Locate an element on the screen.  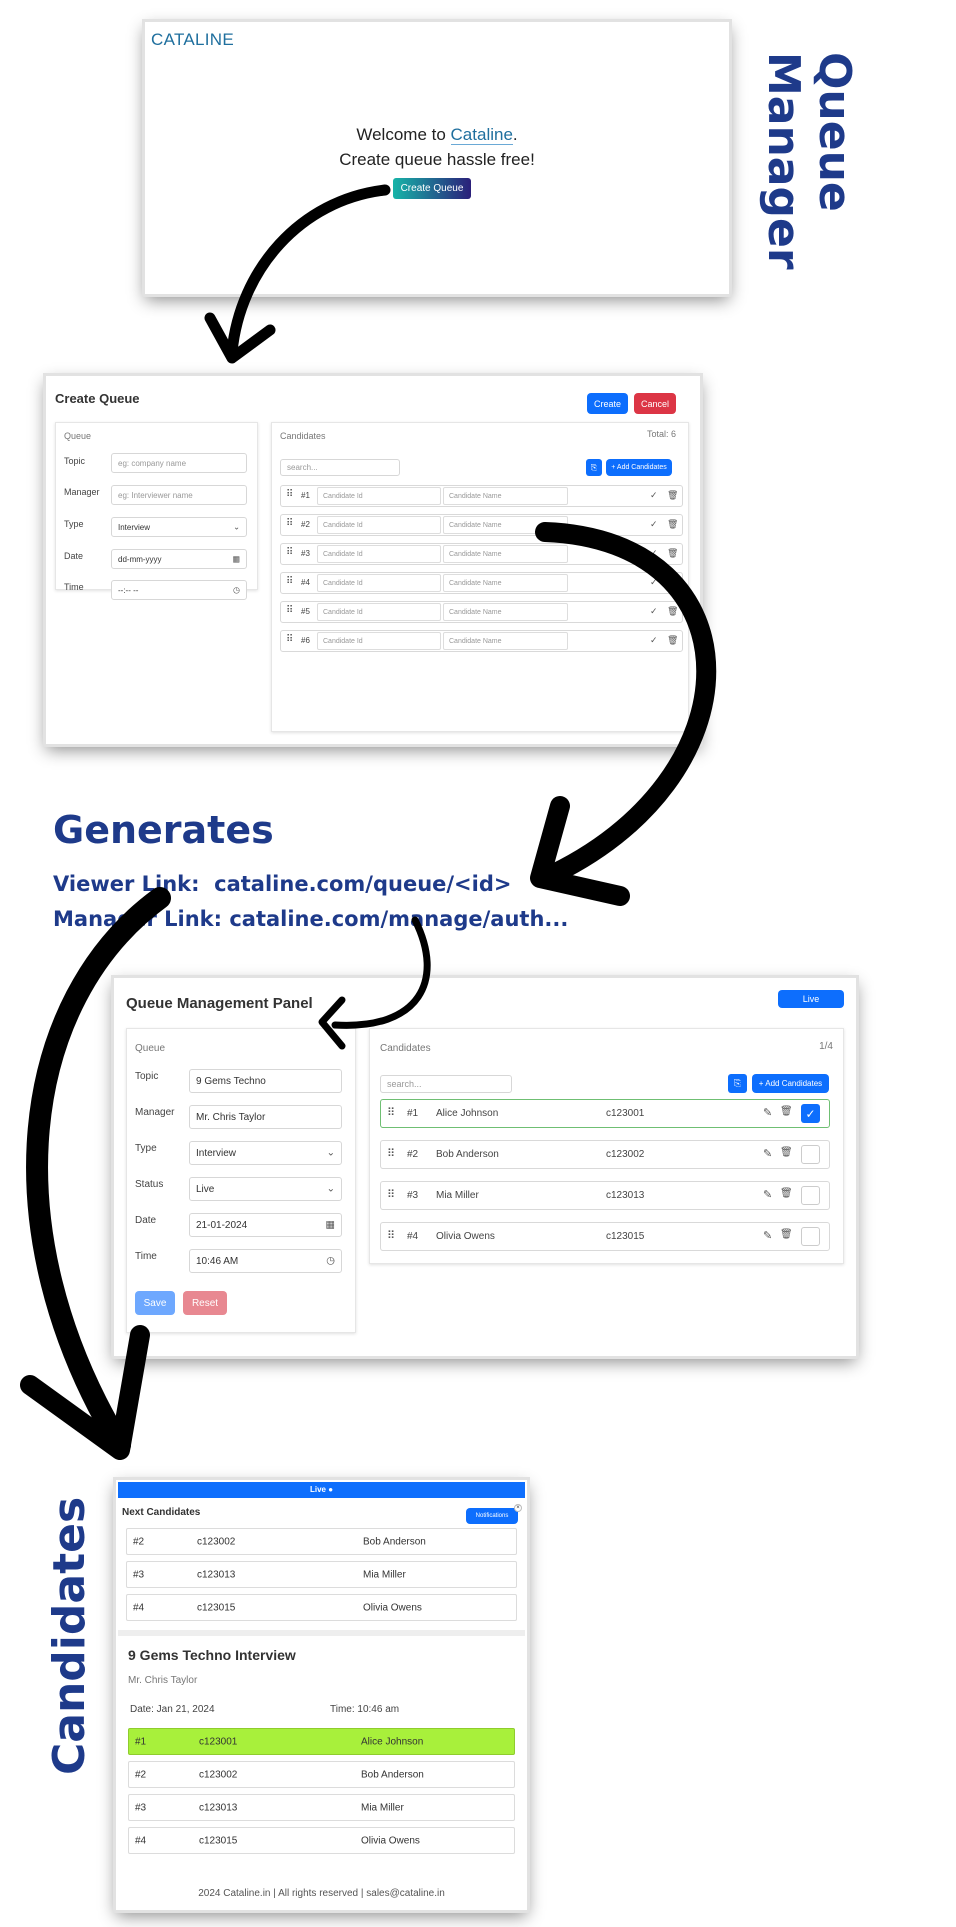
candidates-heading: Candidates is located at coordinates (405, 1048).